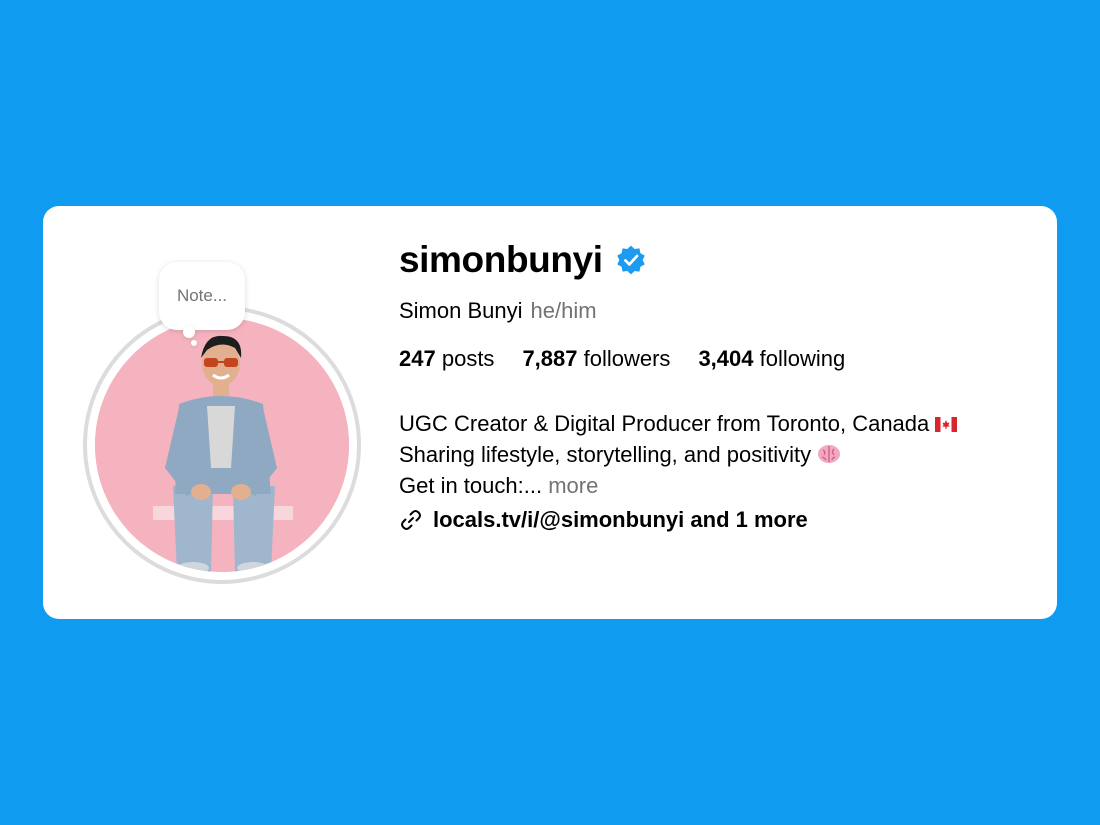  I want to click on more-link: more, so click(573, 485).